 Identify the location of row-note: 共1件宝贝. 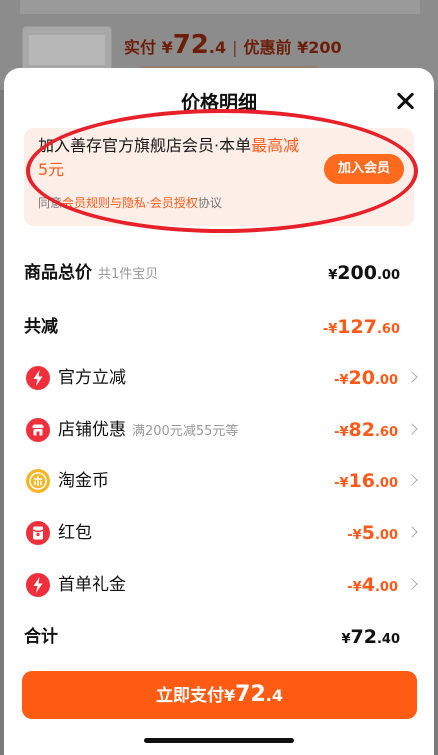
(128, 274).